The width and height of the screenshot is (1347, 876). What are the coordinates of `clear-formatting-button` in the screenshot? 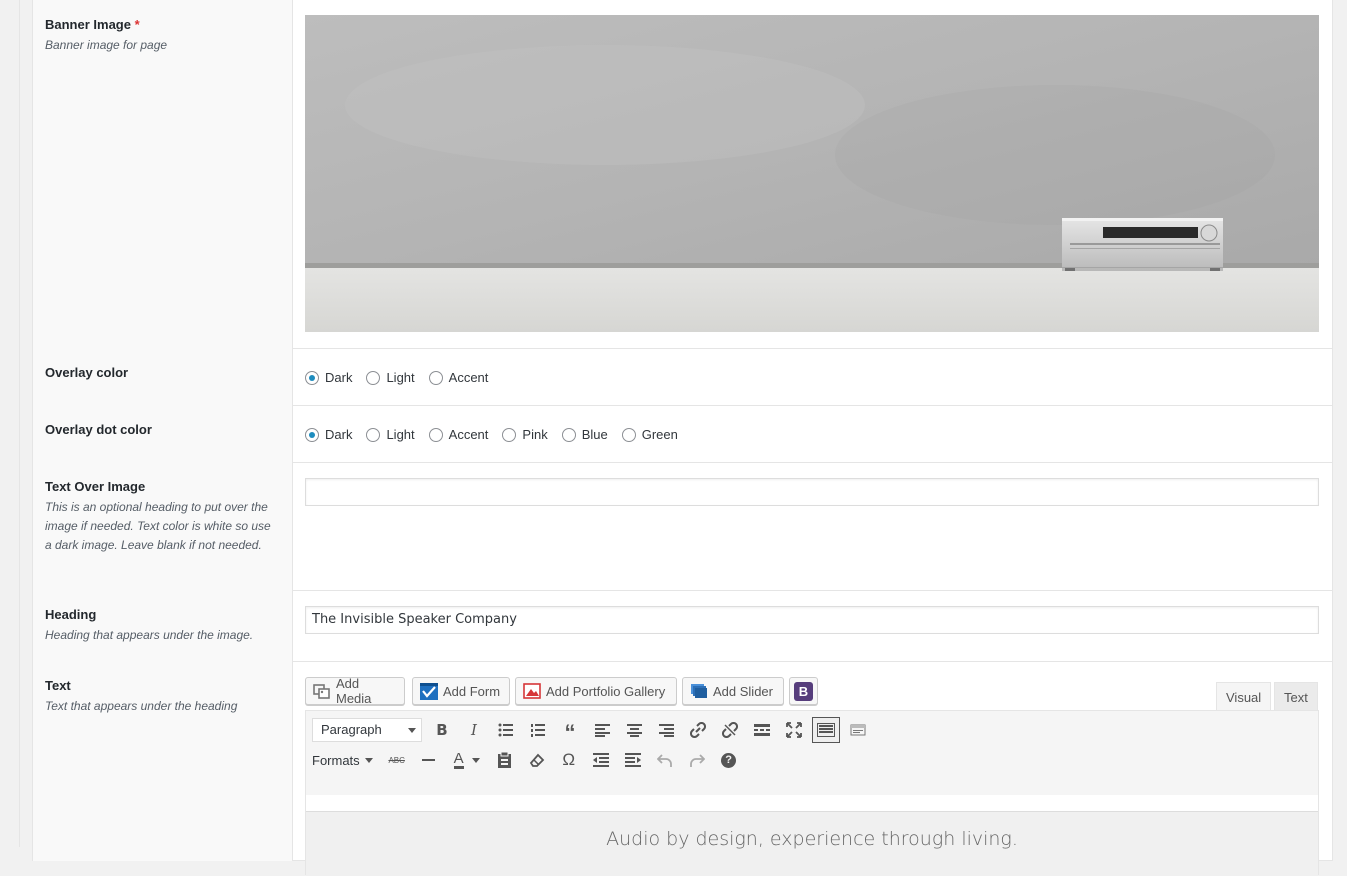 It's located at (537, 760).